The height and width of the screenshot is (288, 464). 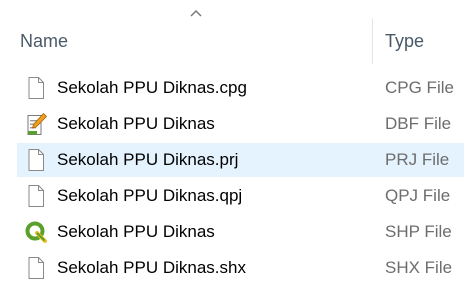 I want to click on file-name: Sekolah PPU Diknas.prj, so click(x=148, y=159).